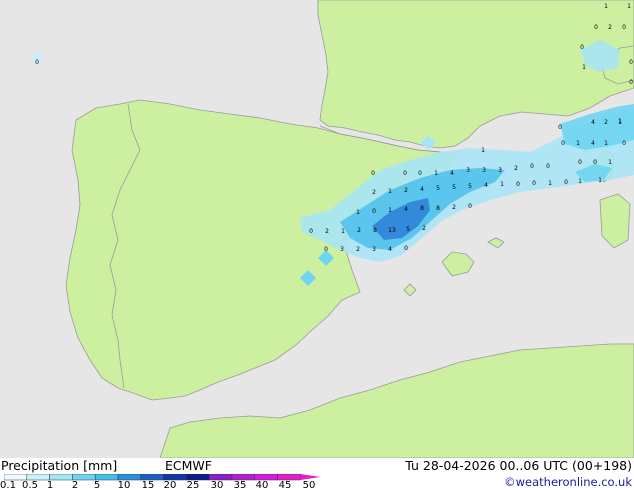  What do you see at coordinates (97, 485) in the screenshot?
I see `legend-tick-label: 5` at bounding box center [97, 485].